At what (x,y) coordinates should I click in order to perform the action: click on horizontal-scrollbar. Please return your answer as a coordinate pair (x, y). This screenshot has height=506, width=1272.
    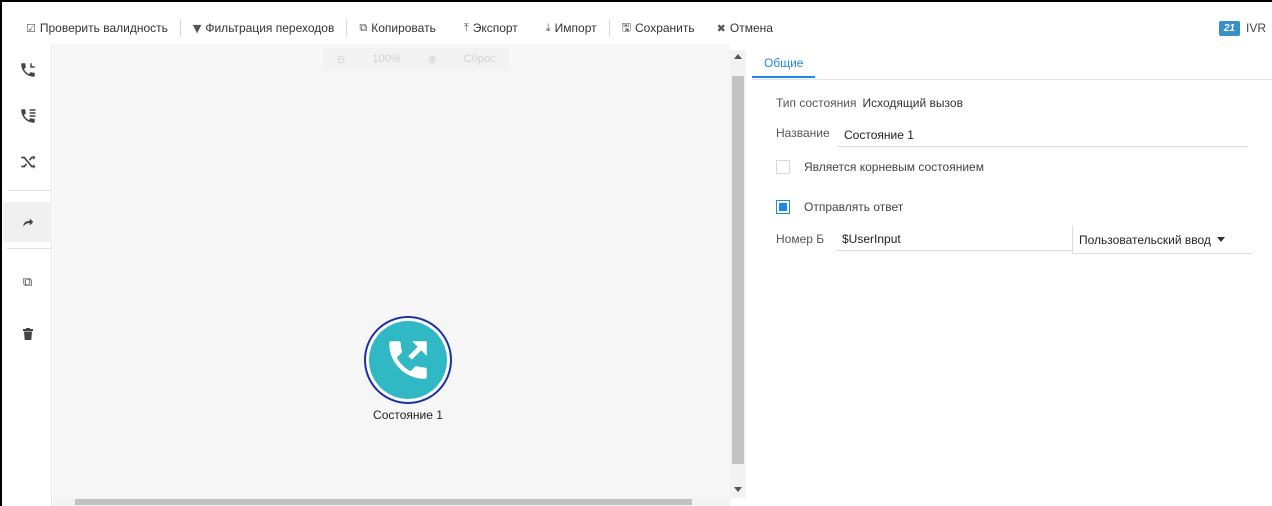
    Looking at the image, I should click on (391, 502).